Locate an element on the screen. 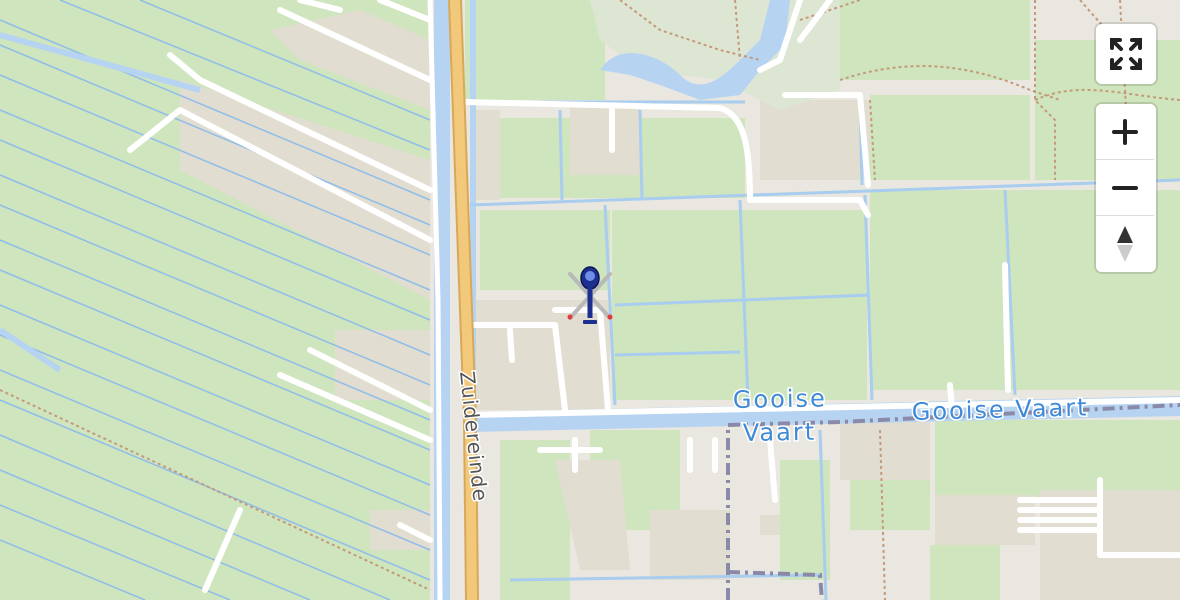 The width and height of the screenshot is (1180, 600). compass-icon is located at coordinates (1125, 244).